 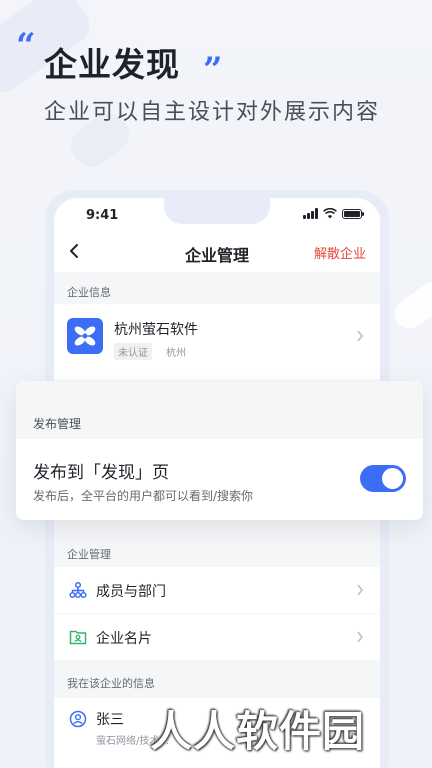 I want to click on publish-toggle, so click(x=383, y=478).